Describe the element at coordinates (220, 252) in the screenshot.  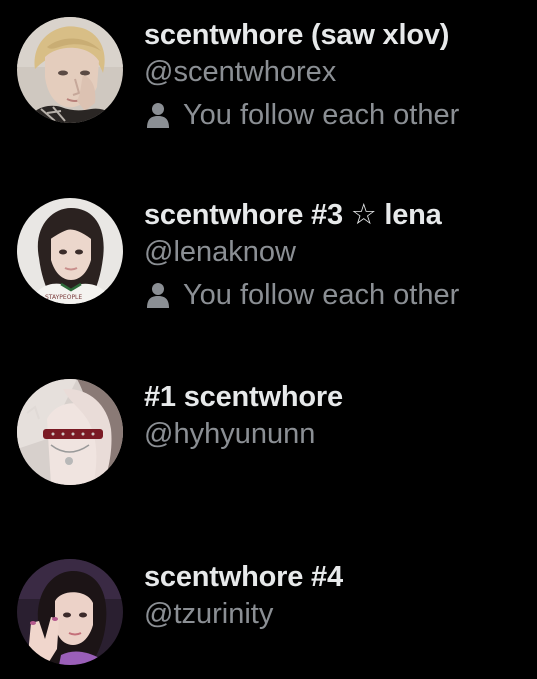
I see `handle: @lenaknow` at that location.